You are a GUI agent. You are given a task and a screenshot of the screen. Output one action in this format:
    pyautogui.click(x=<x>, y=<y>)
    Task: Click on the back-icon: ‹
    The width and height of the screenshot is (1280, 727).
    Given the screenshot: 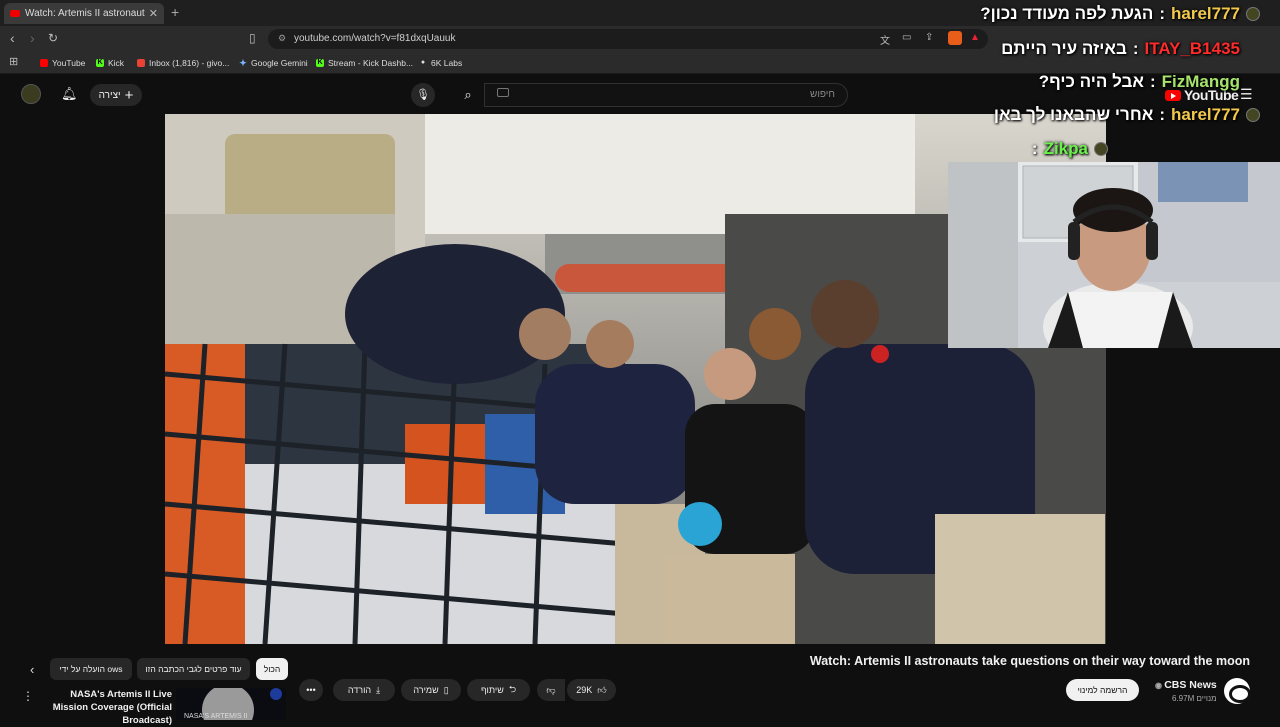 What is the action you would take?
    pyautogui.click(x=12, y=38)
    